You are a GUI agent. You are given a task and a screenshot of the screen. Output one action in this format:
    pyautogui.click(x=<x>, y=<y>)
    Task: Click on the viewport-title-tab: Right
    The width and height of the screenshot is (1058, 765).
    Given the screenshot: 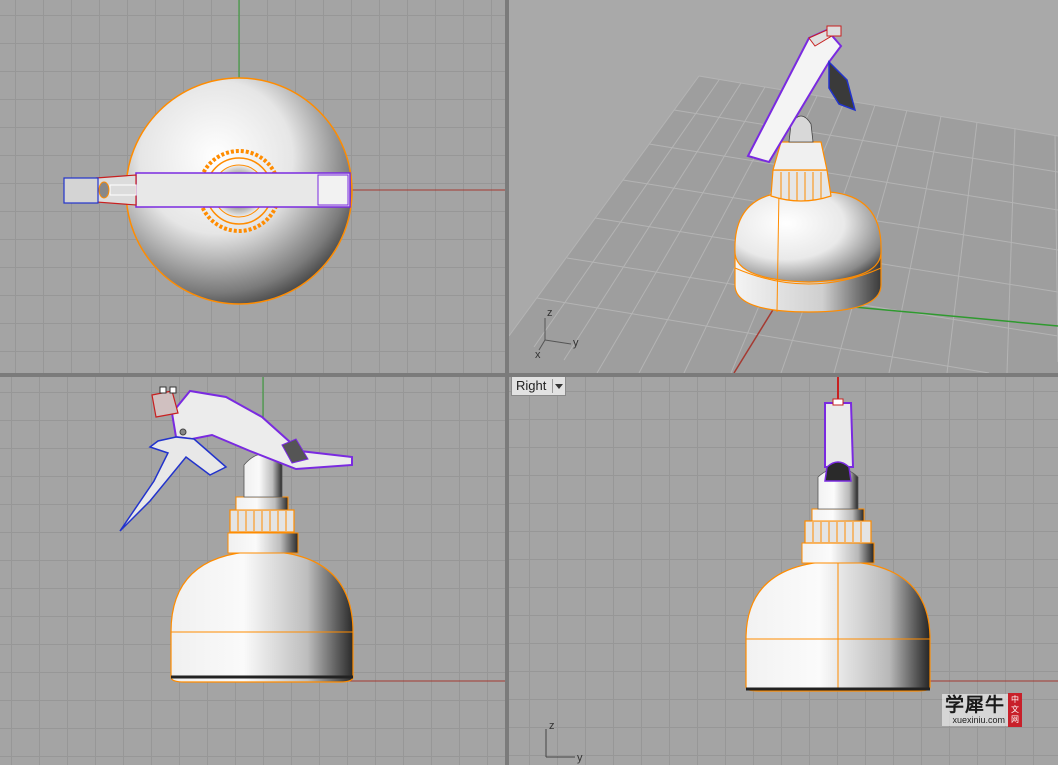 What is the action you would take?
    pyautogui.click(x=539, y=386)
    